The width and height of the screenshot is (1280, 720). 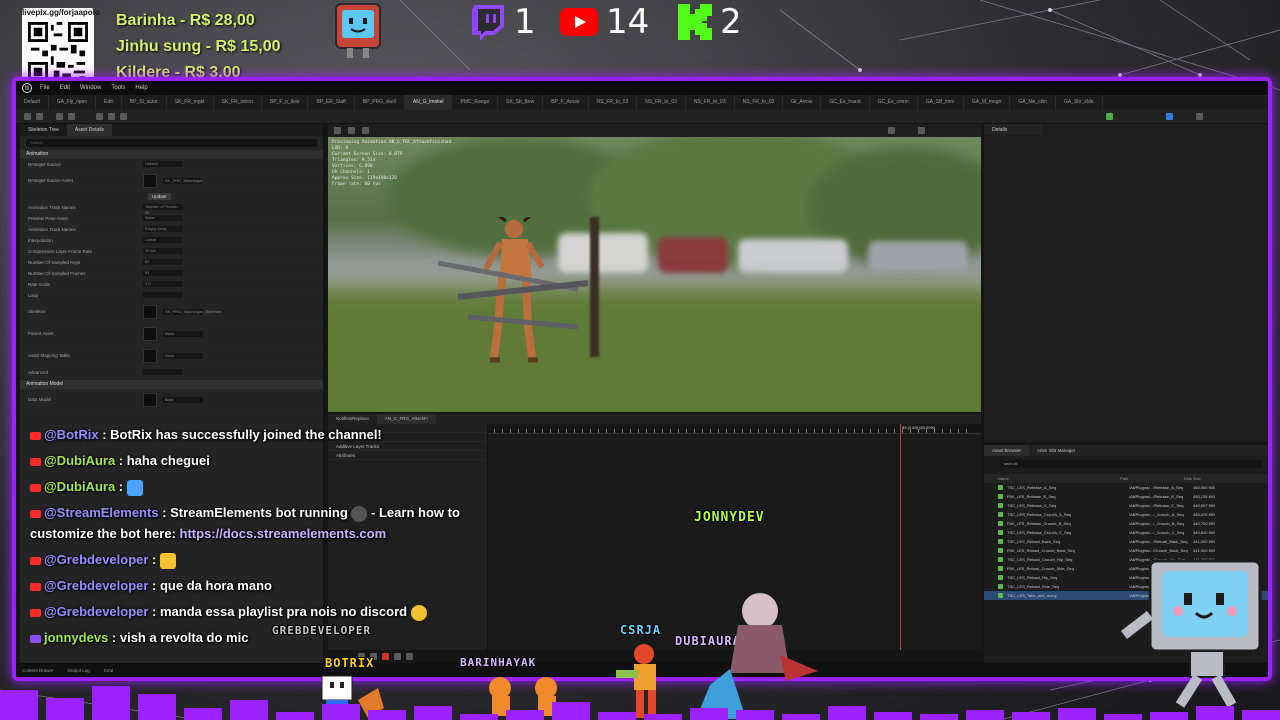 What do you see at coordinates (163, 262) in the screenshot?
I see `property-value: 52` at bounding box center [163, 262].